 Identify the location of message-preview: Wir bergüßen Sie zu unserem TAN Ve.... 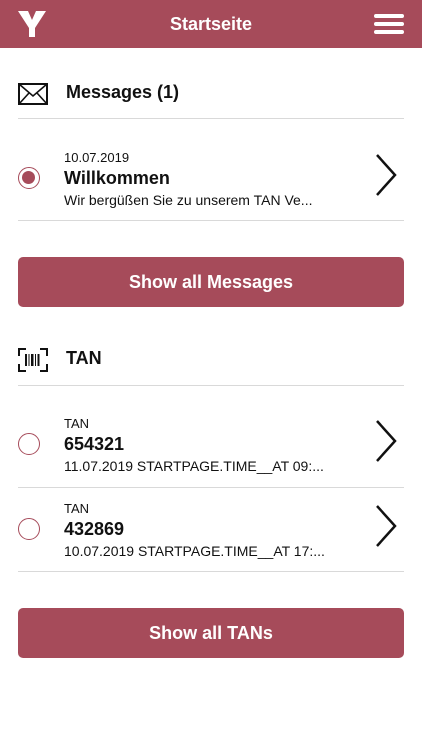
(188, 200).